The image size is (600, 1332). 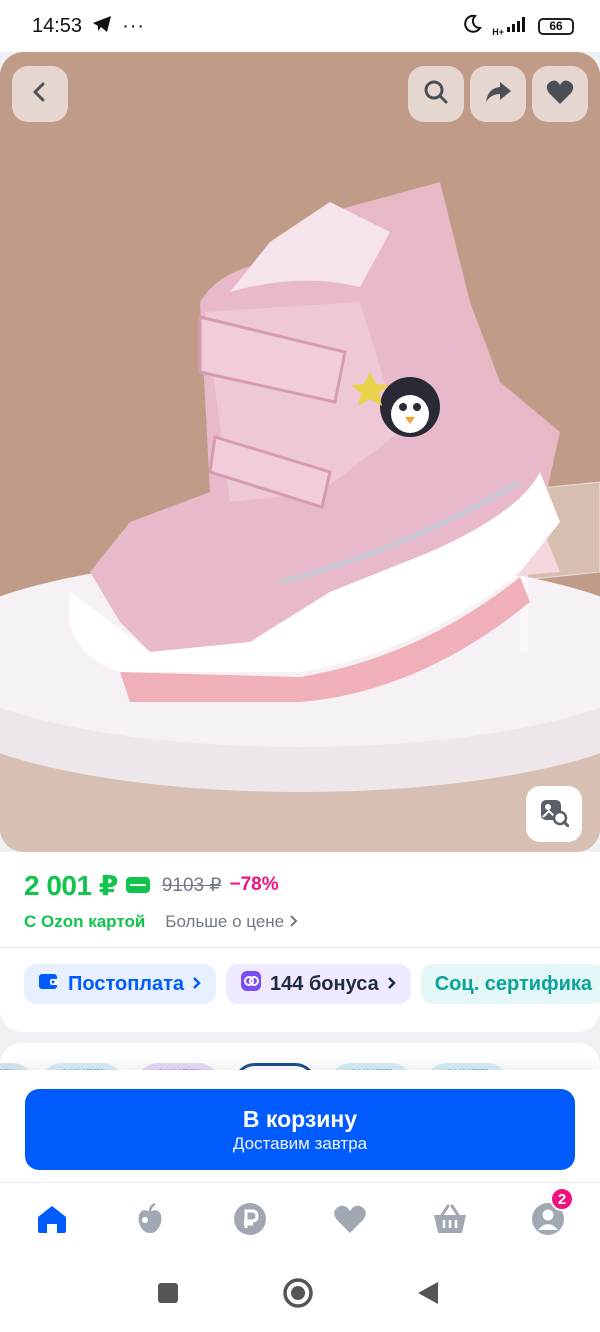 I want to click on status-bar: 14:53 ··· H+ 66, so click(x=300, y=26).